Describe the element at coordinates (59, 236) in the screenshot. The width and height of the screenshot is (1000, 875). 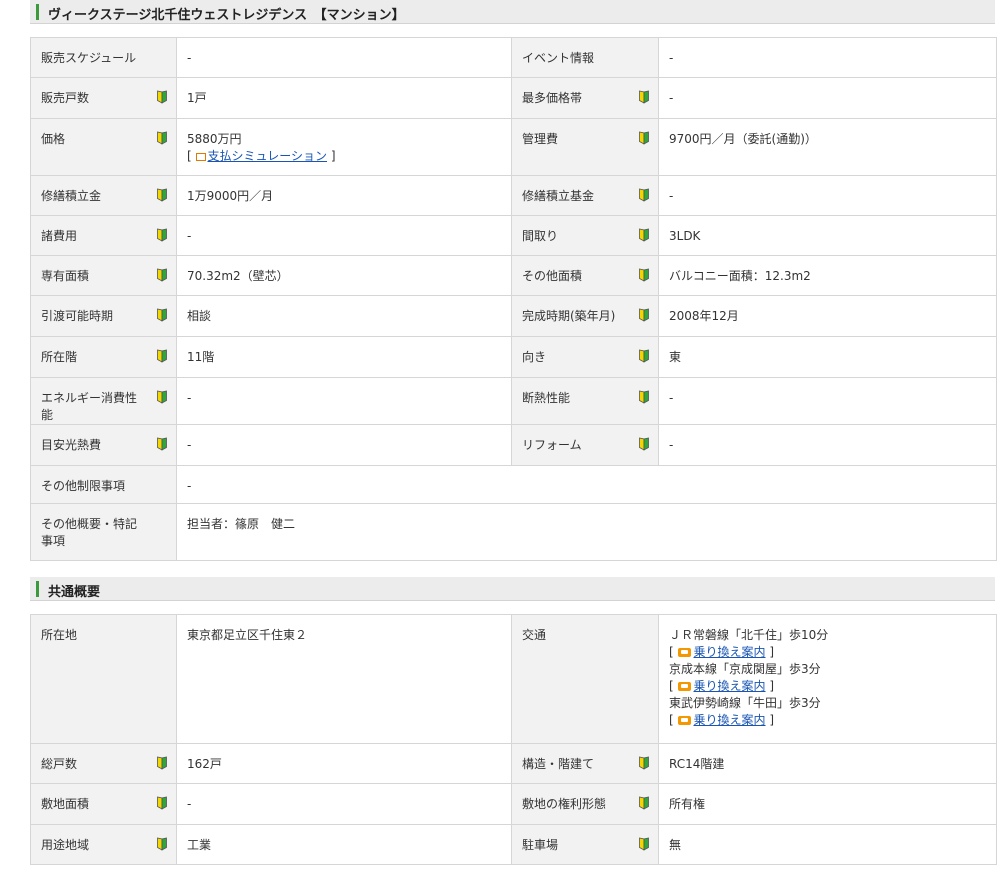
I see `row-label: 諸費用` at that location.